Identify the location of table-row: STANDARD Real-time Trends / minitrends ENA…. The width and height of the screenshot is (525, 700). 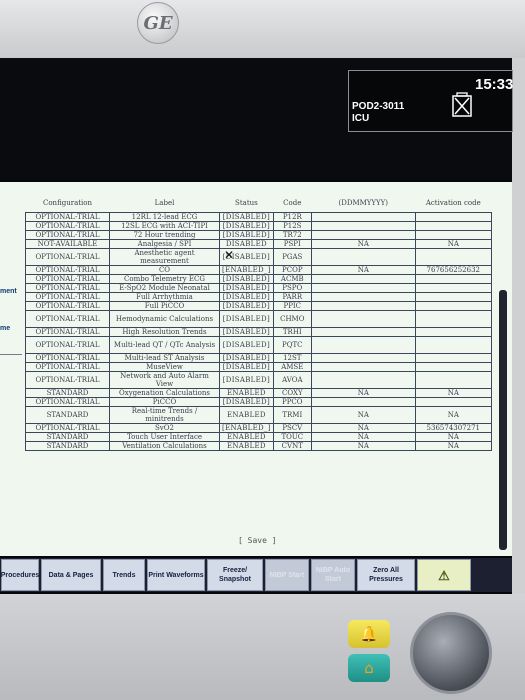
(258, 415).